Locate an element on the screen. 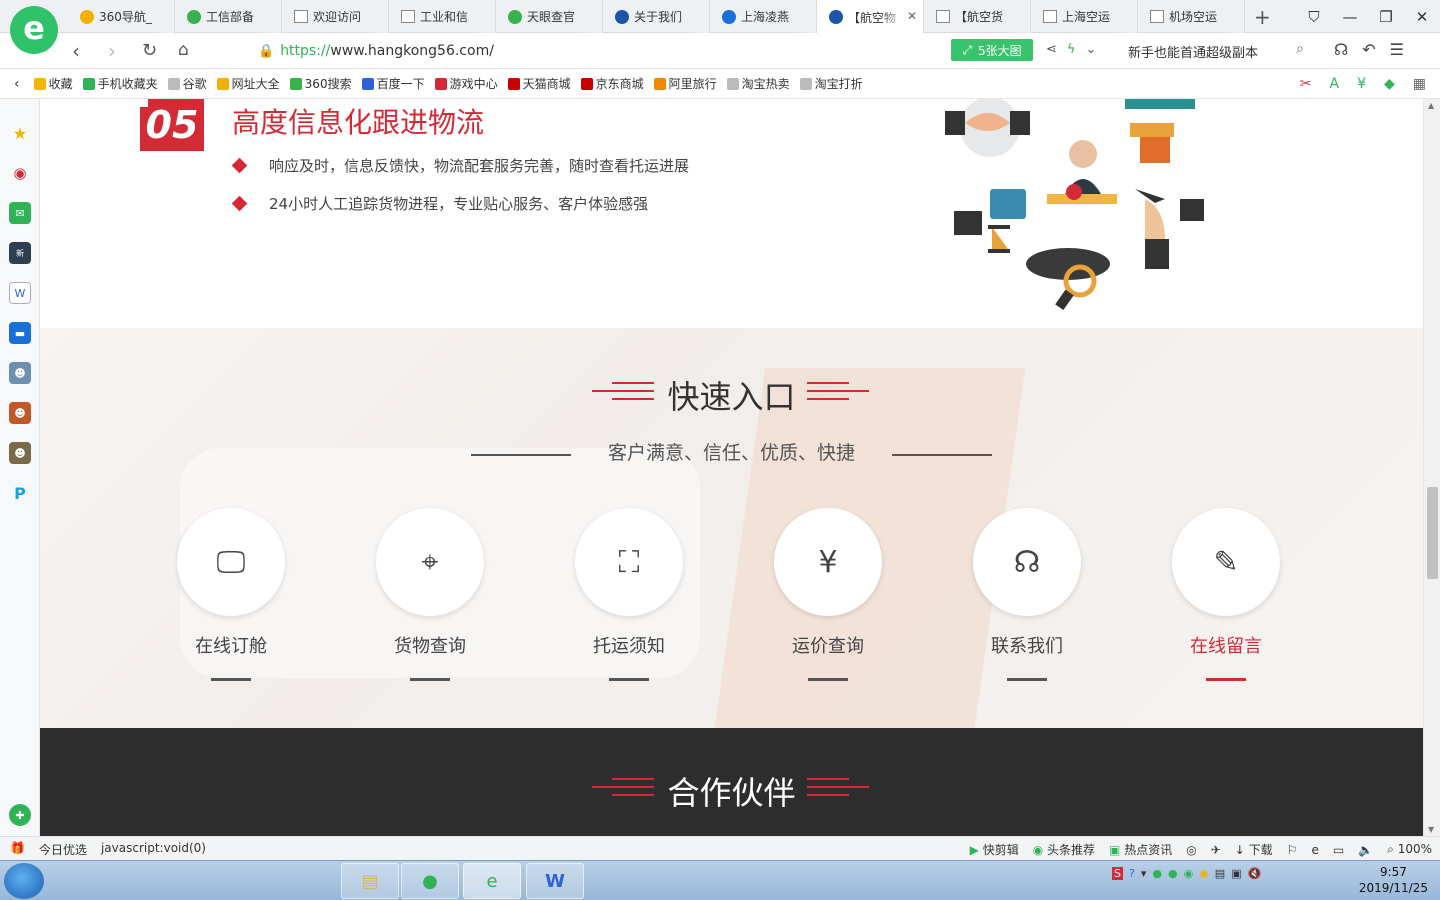 Image resolution: width=1440 pixels, height=900 pixels. bookmark-item: 淘宝打折 is located at coordinates (831, 83).